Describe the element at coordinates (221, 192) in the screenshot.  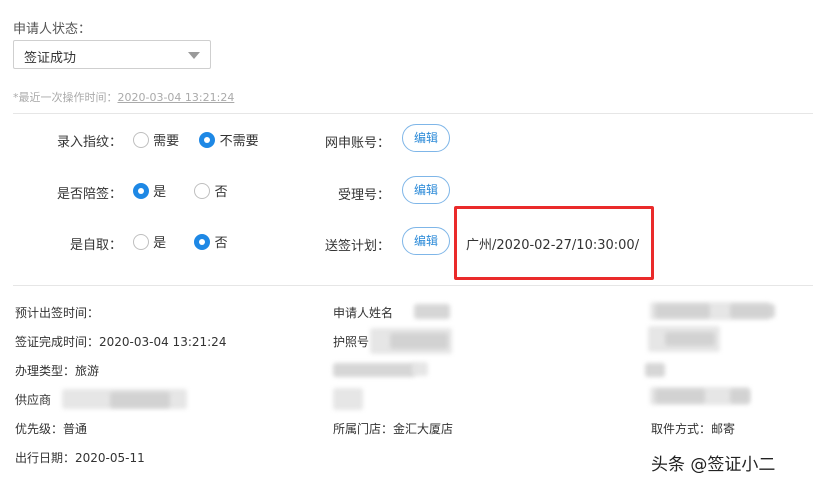
I see `accompany-option-no: 否` at that location.